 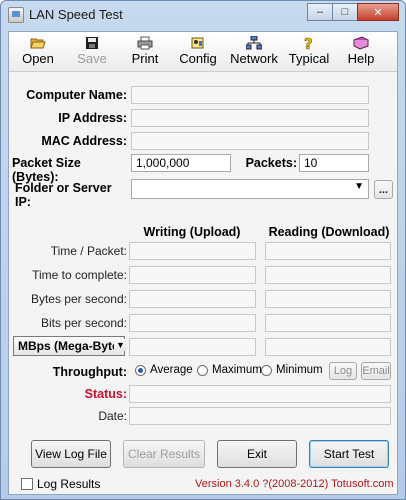 What do you see at coordinates (120, 345) in the screenshot?
I see `units-dropdown-arrow-icon: ▼` at bounding box center [120, 345].